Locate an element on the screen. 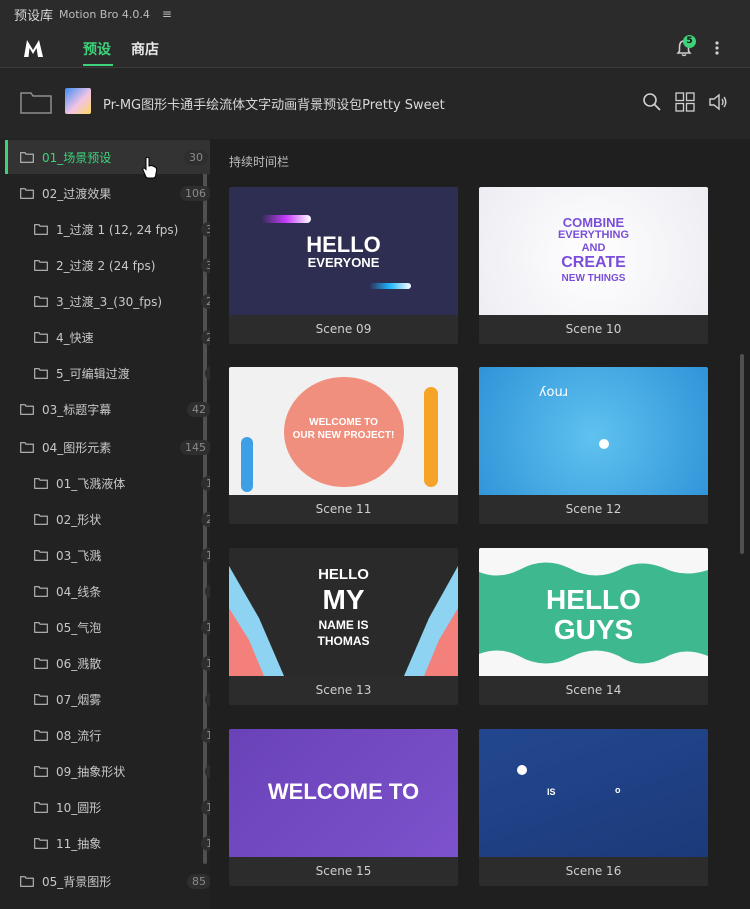 The image size is (750, 909). section-title: 持续时间栏 is located at coordinates (259, 162).